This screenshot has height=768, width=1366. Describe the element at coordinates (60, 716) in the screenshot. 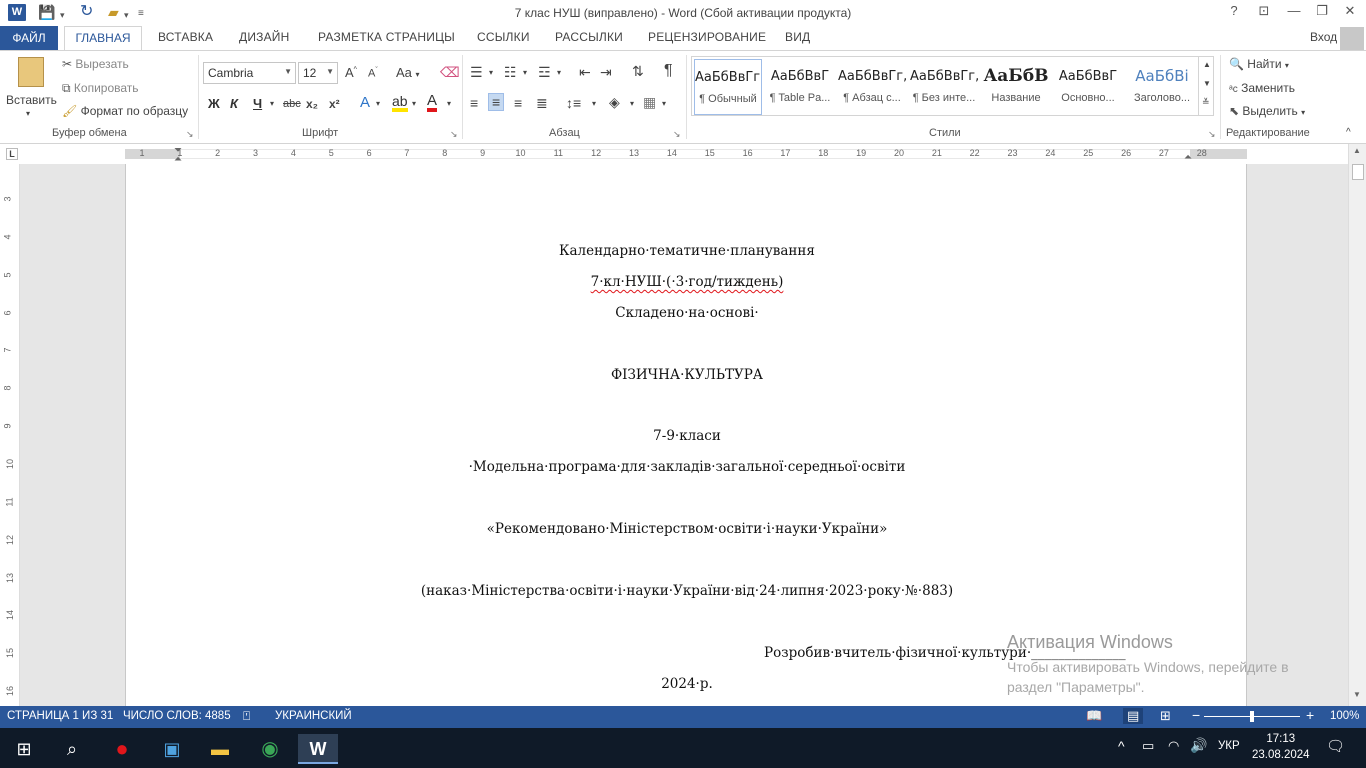

I see `page-count: СТРАНИЦА 1 ИЗ 31` at that location.